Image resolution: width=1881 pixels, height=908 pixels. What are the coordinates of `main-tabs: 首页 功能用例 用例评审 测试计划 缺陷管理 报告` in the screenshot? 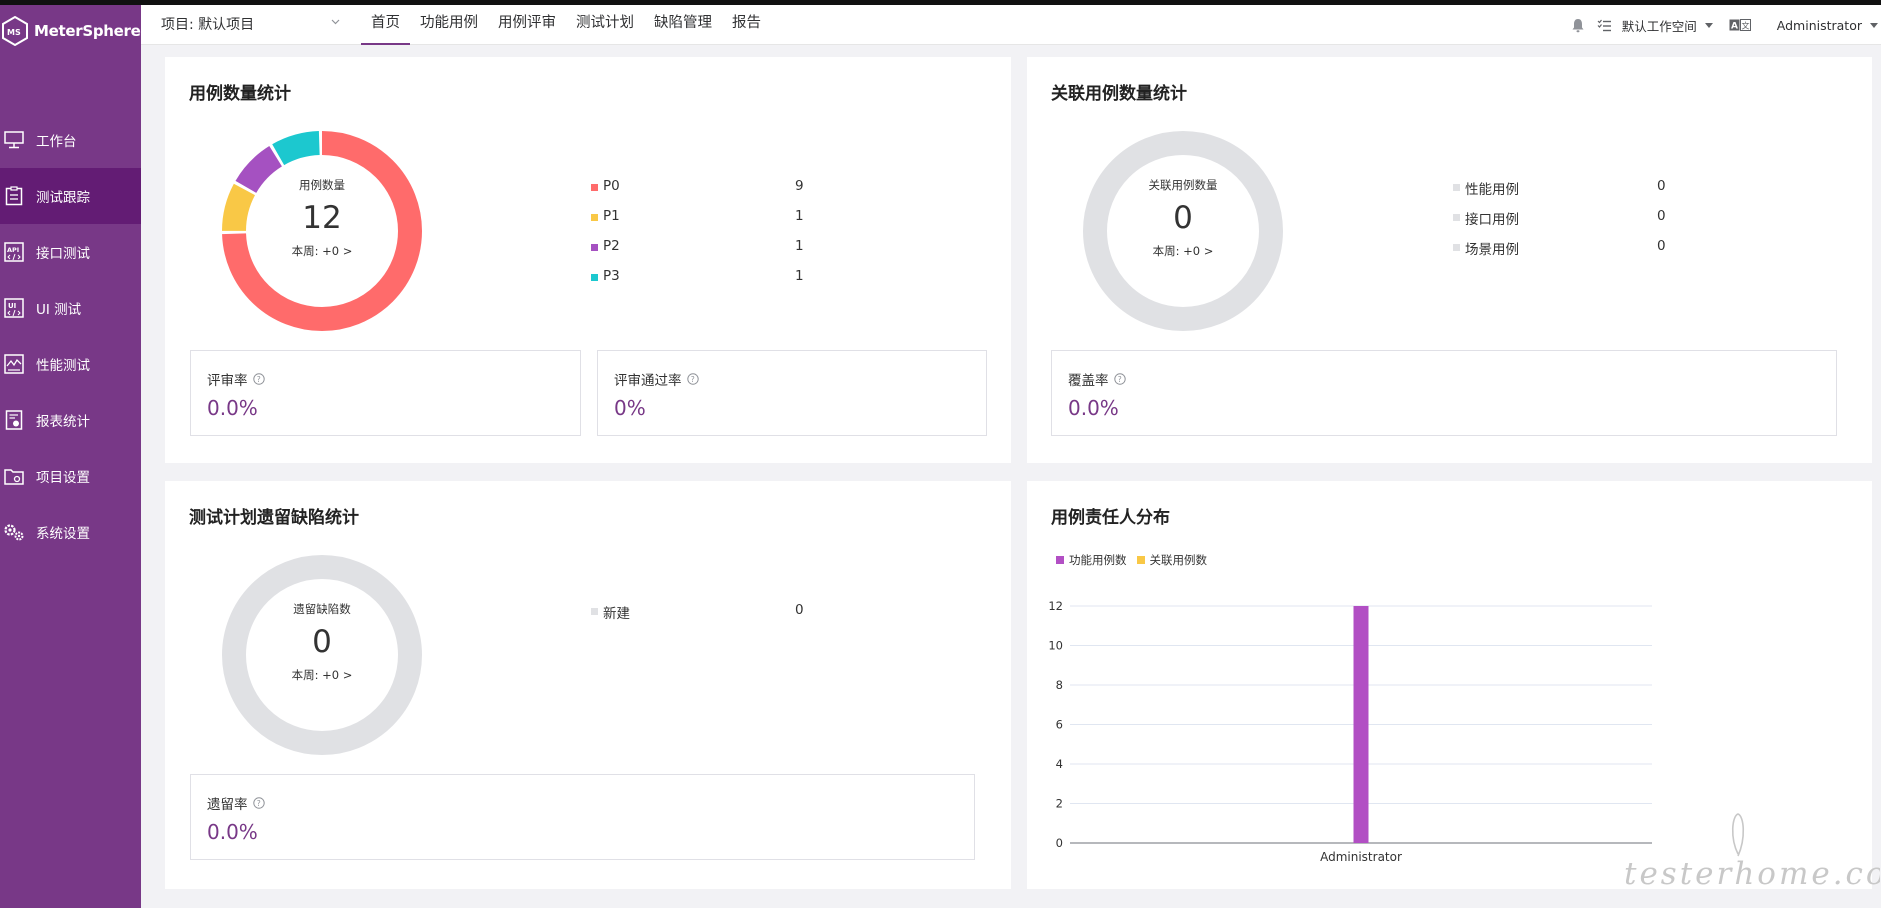 It's located at (566, 25).